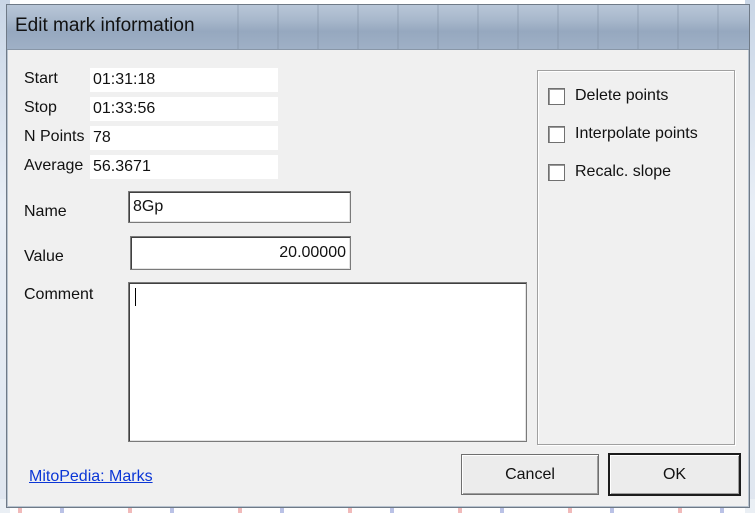 Image resolution: width=755 pixels, height=513 pixels. Describe the element at coordinates (556, 134) in the screenshot. I see `interpolate-points-checkbox-box` at that location.